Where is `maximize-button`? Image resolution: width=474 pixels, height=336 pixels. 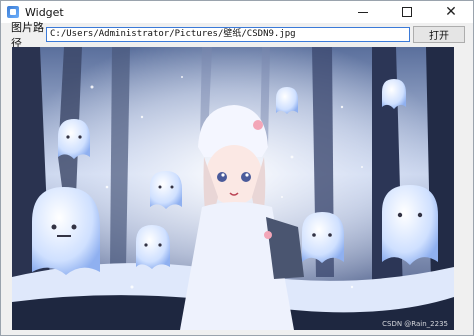
maximize-button is located at coordinates (407, 12).